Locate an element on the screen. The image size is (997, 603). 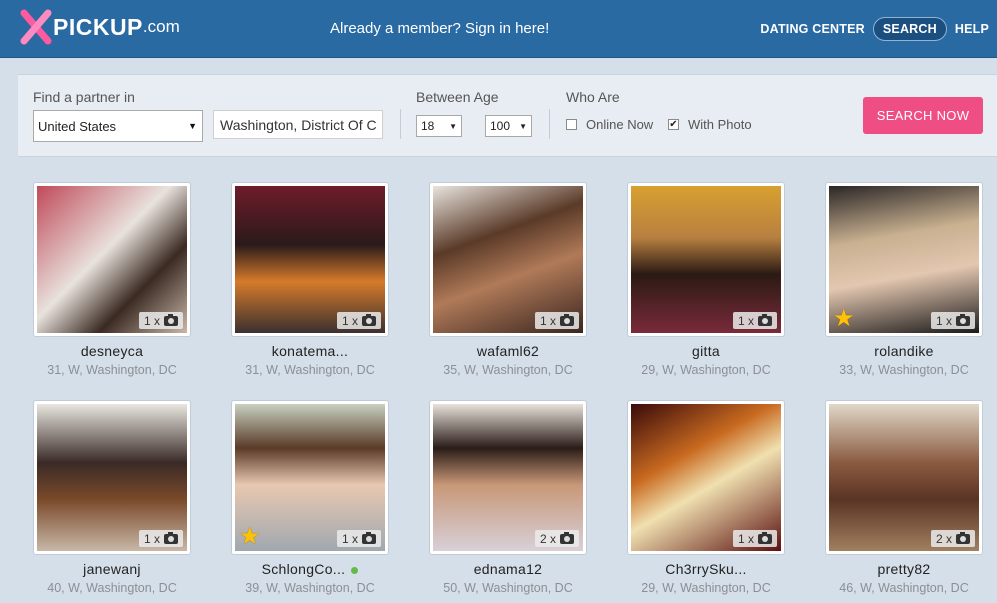
country-select: United States ▼ is located at coordinates (118, 126).